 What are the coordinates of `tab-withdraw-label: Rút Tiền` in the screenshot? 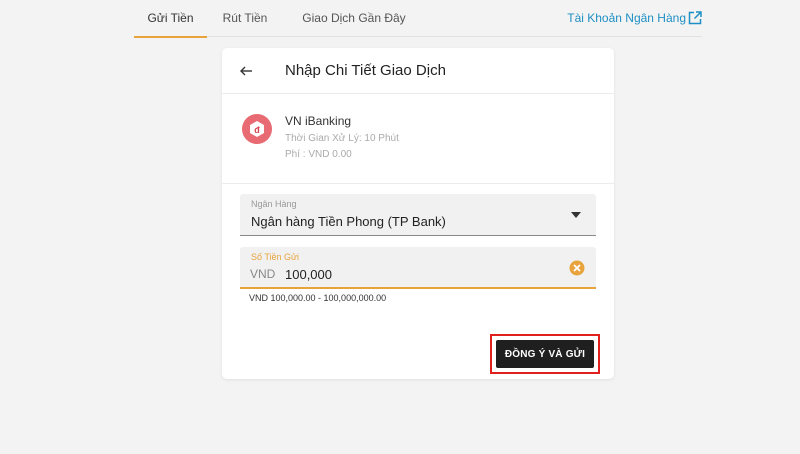 It's located at (245, 18).